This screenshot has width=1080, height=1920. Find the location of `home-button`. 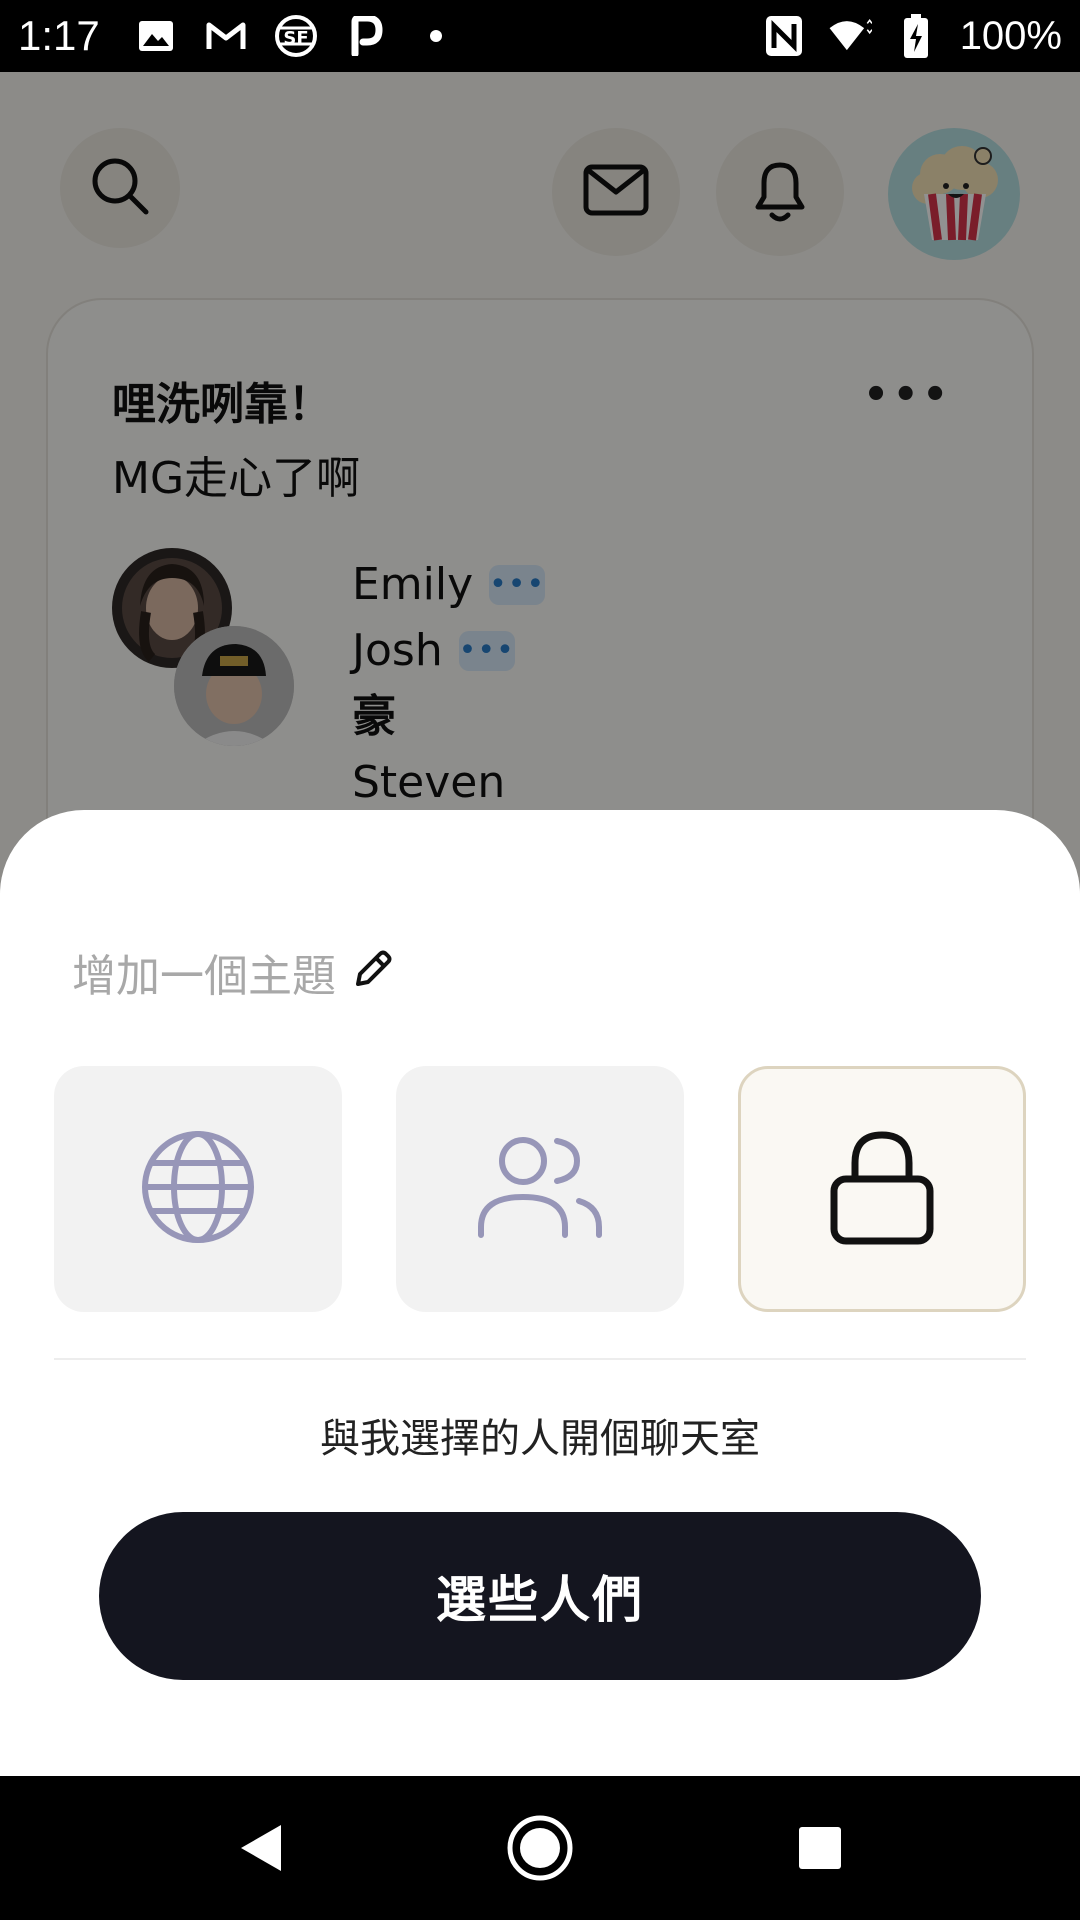

home-button is located at coordinates (540, 1848).